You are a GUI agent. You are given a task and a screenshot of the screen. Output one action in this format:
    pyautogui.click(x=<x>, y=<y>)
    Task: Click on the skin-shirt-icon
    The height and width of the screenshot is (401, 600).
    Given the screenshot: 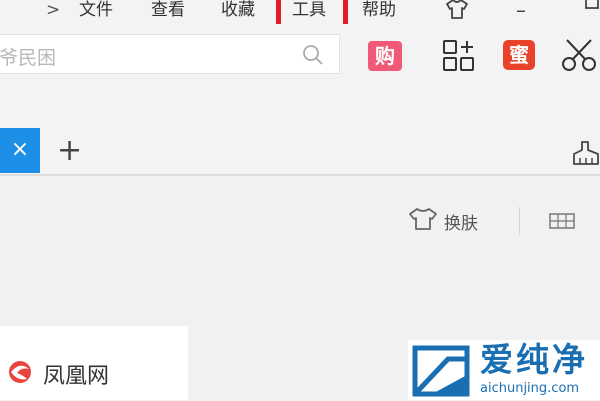 What is the action you would take?
    pyautogui.click(x=457, y=13)
    